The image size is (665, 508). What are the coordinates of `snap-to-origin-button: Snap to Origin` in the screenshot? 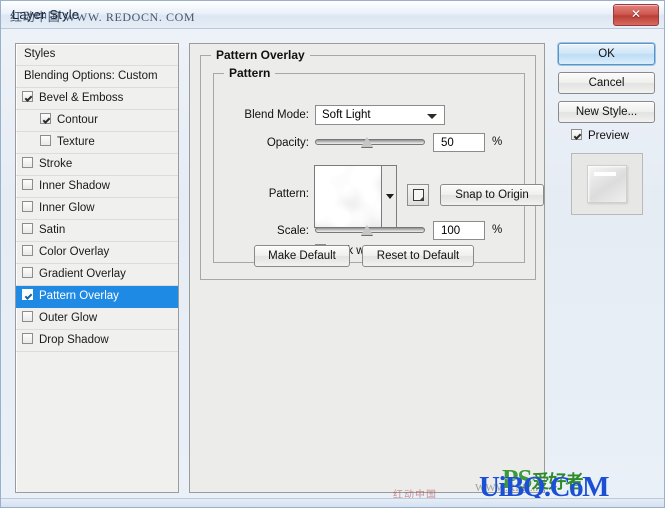 It's located at (492, 195).